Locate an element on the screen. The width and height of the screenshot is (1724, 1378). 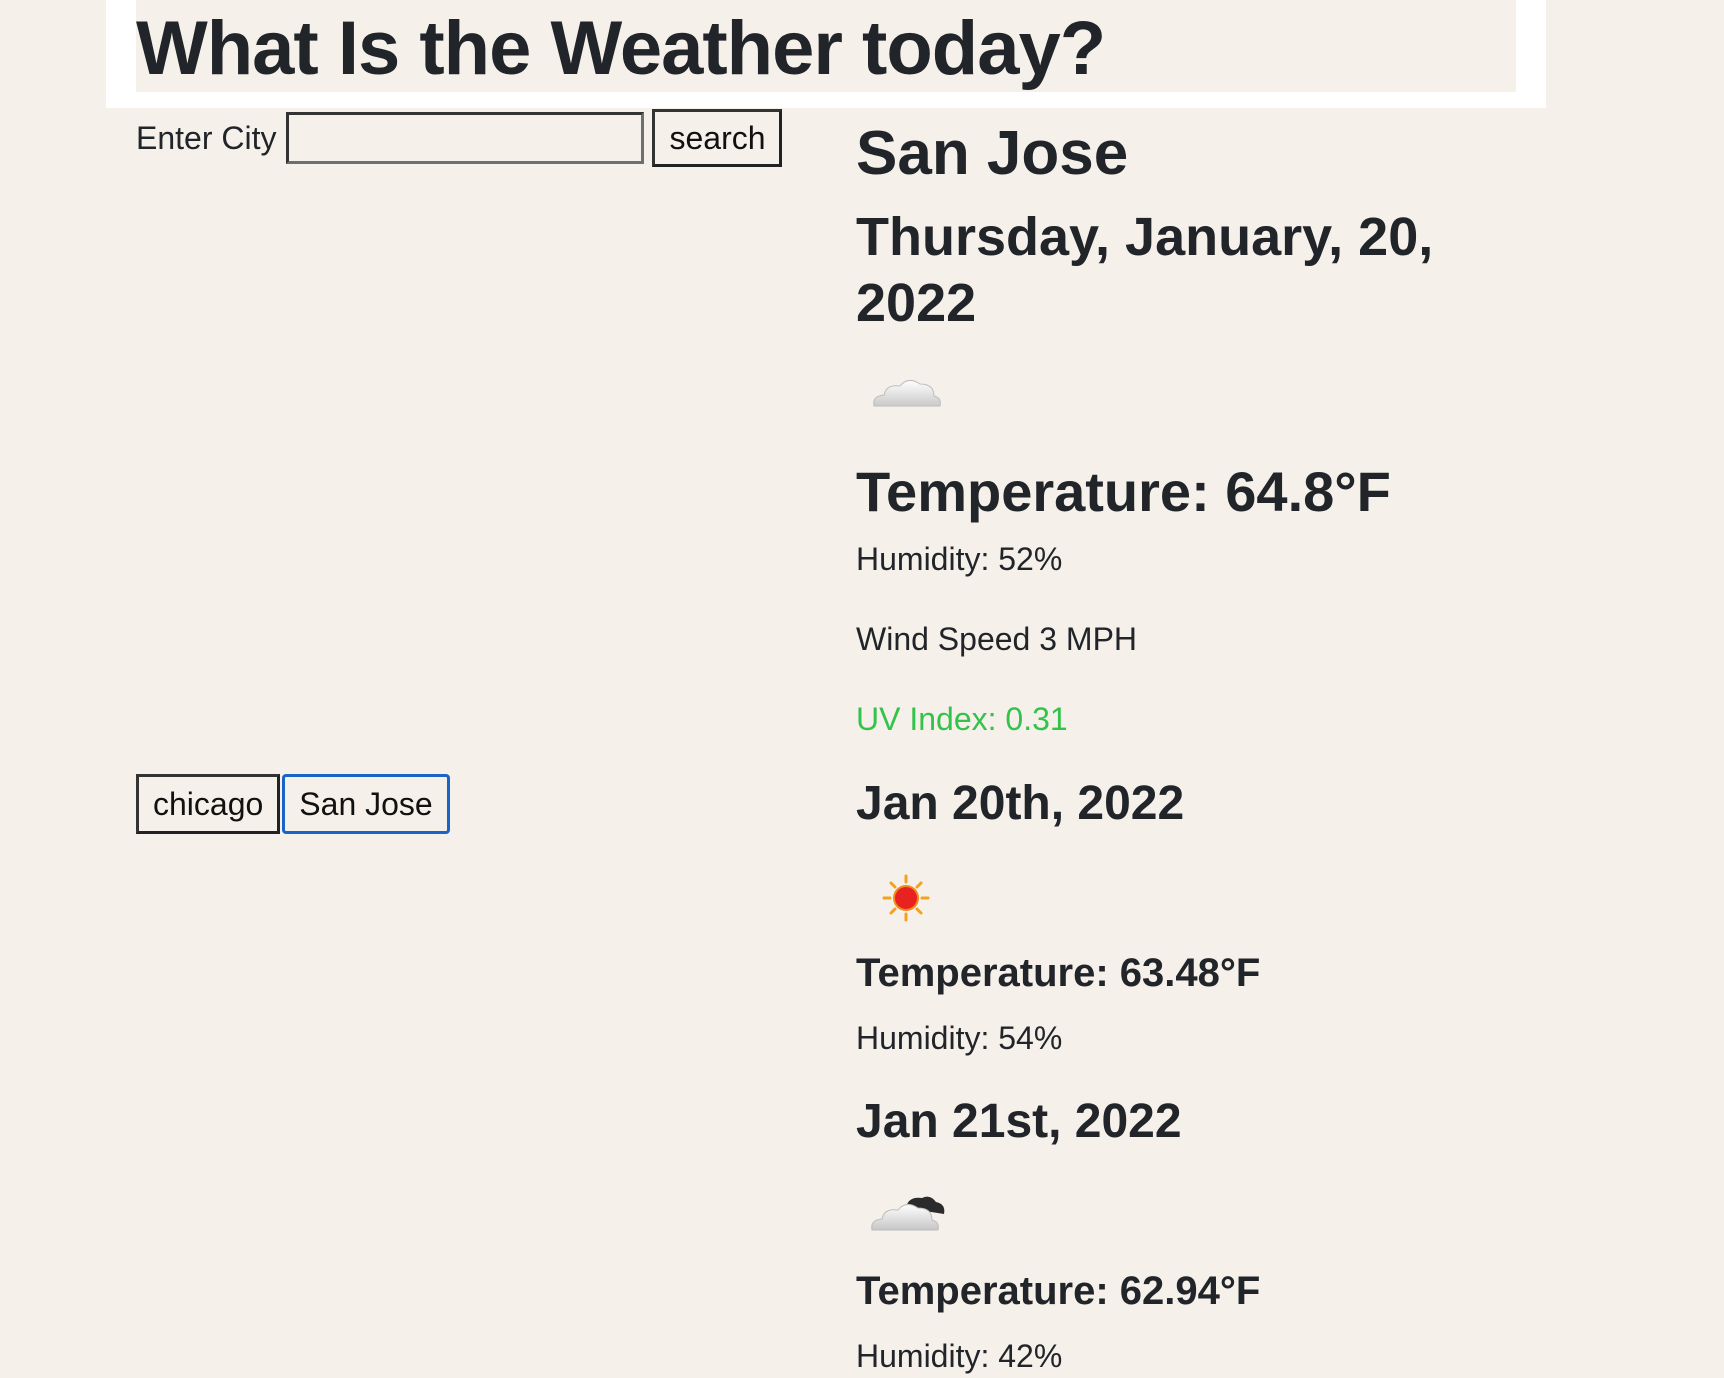
header-band: What Is the Weather today? is located at coordinates (826, 54).